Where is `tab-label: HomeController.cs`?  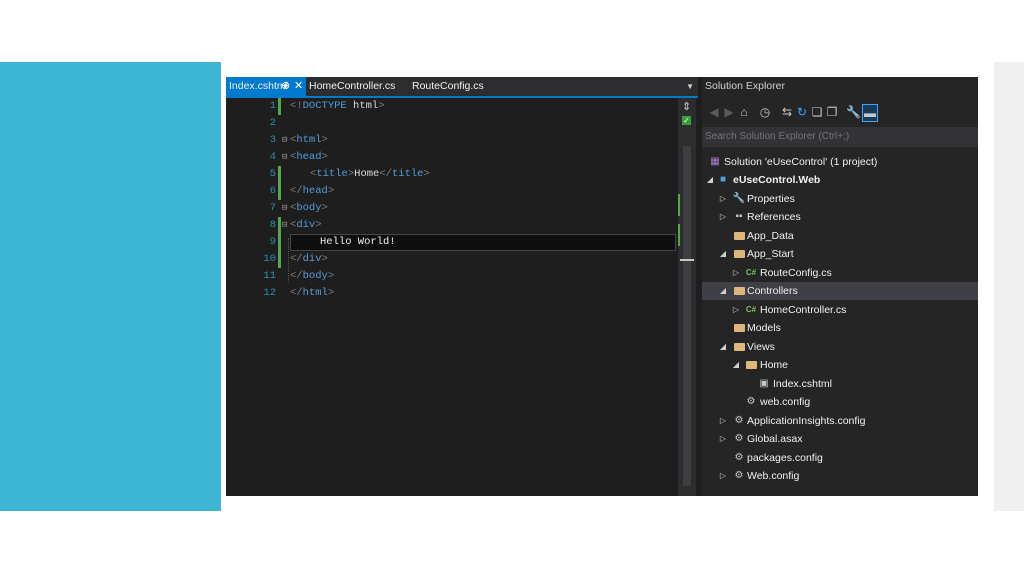 tab-label: HomeController.cs is located at coordinates (352, 86).